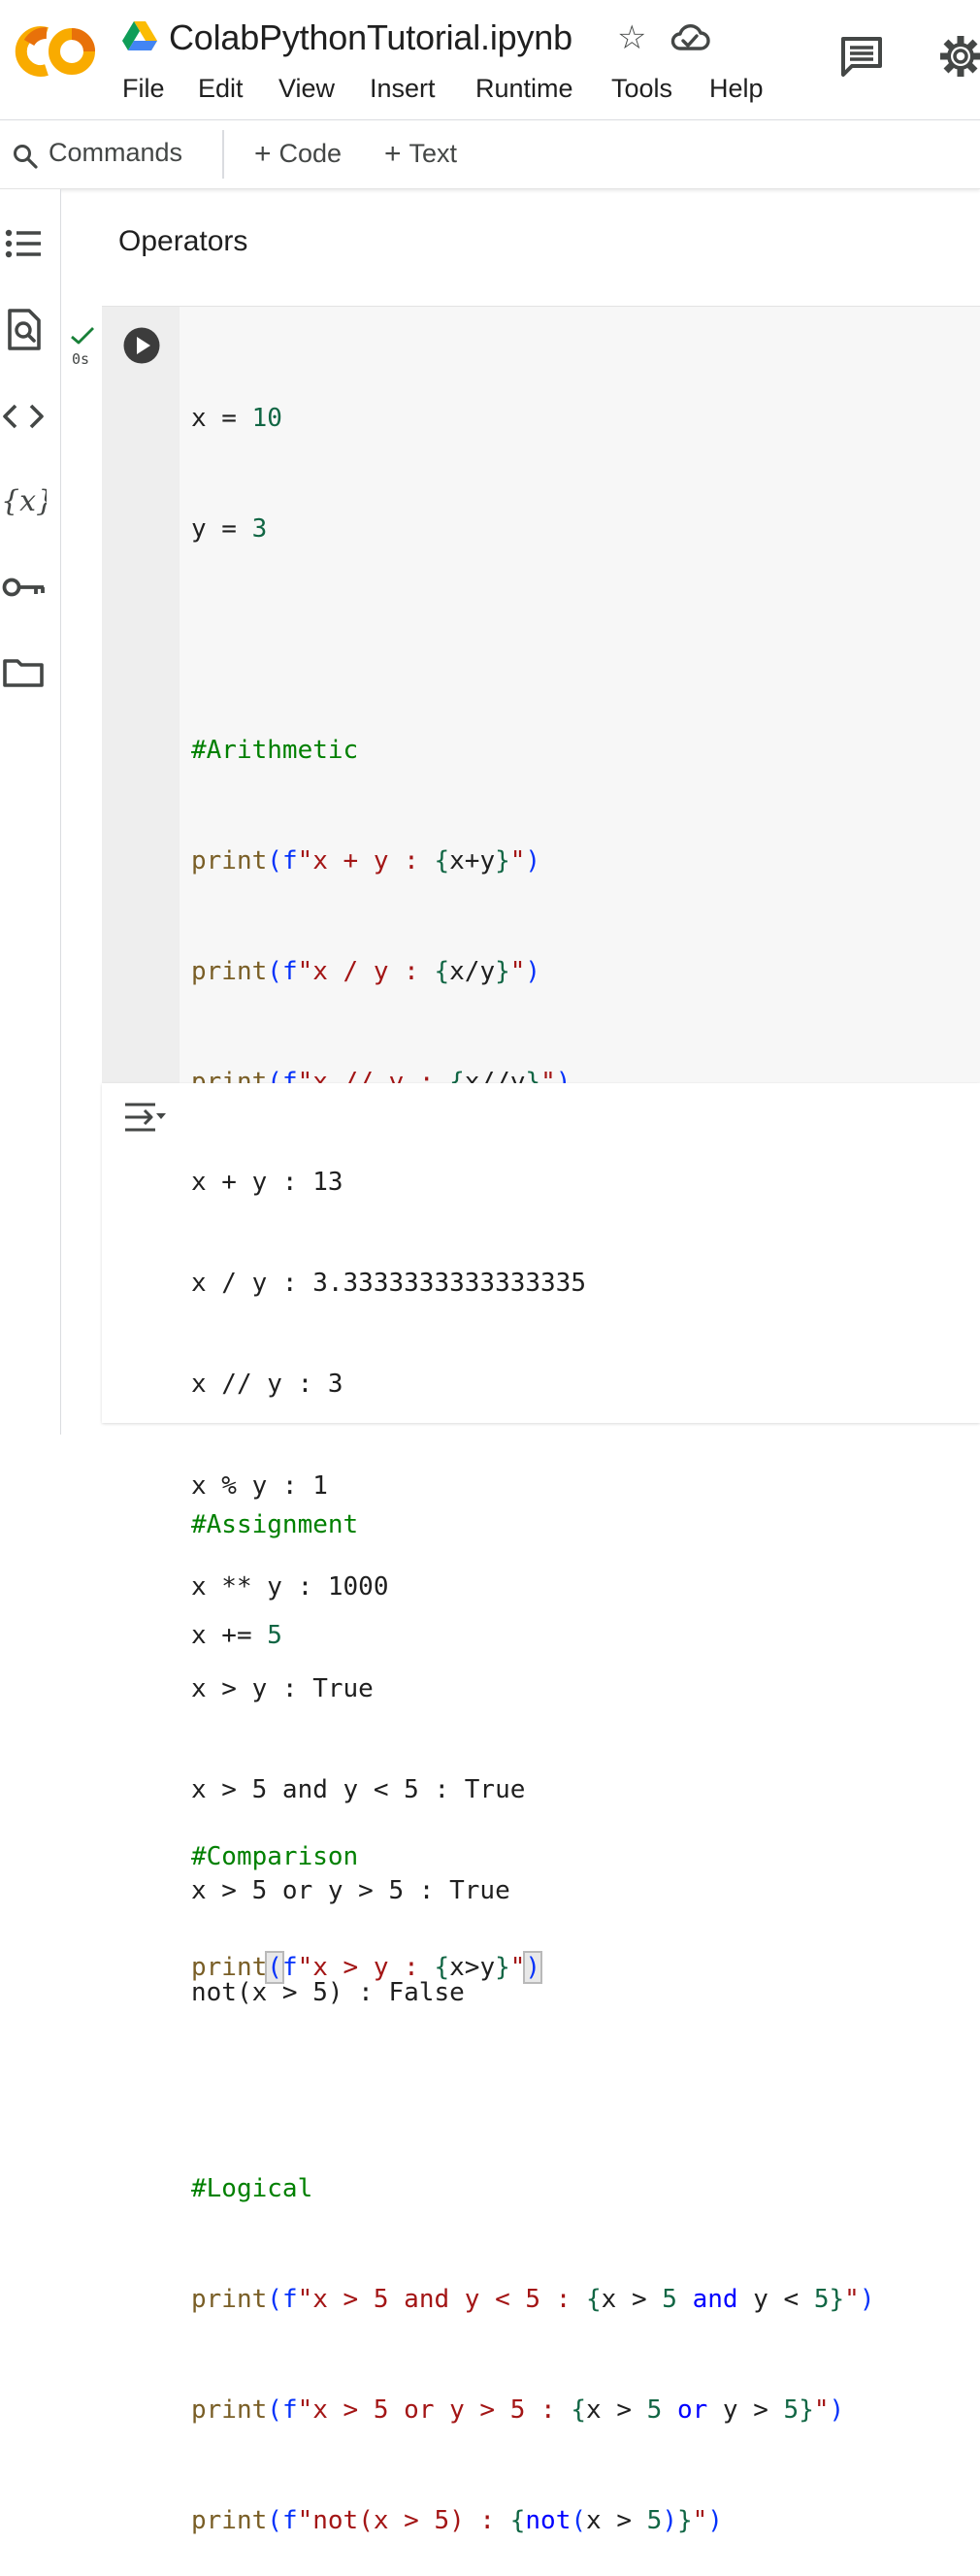 Image resolution: width=980 pixels, height=2576 pixels. I want to click on output-actions-icon, so click(144, 1118).